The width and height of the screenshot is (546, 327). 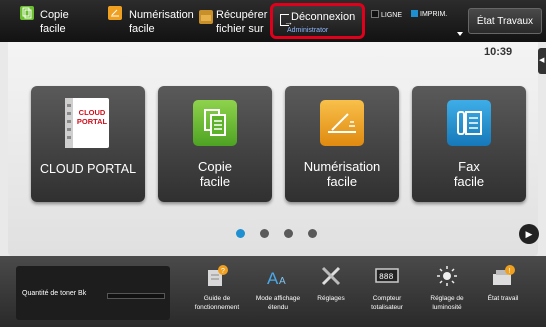 I want to click on display-mode-icon: AA, so click(x=278, y=276).